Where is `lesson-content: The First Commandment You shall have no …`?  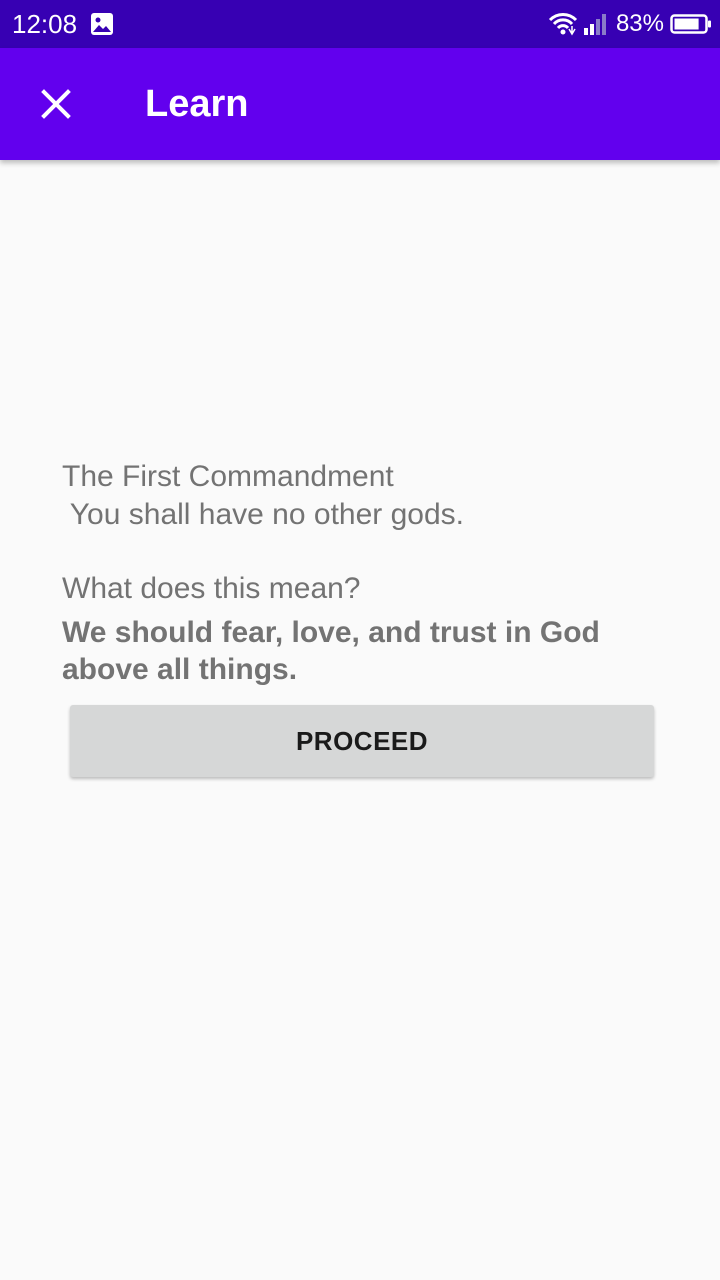
lesson-content: The First Commandment You shall have no … is located at coordinates (362, 573).